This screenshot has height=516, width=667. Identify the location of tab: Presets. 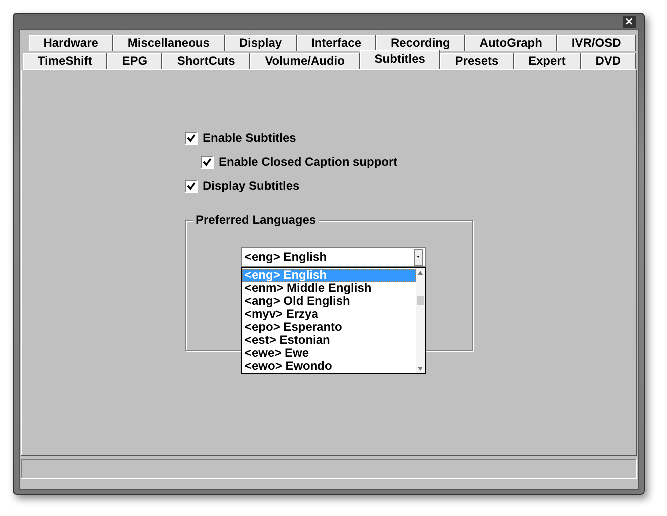
(477, 61).